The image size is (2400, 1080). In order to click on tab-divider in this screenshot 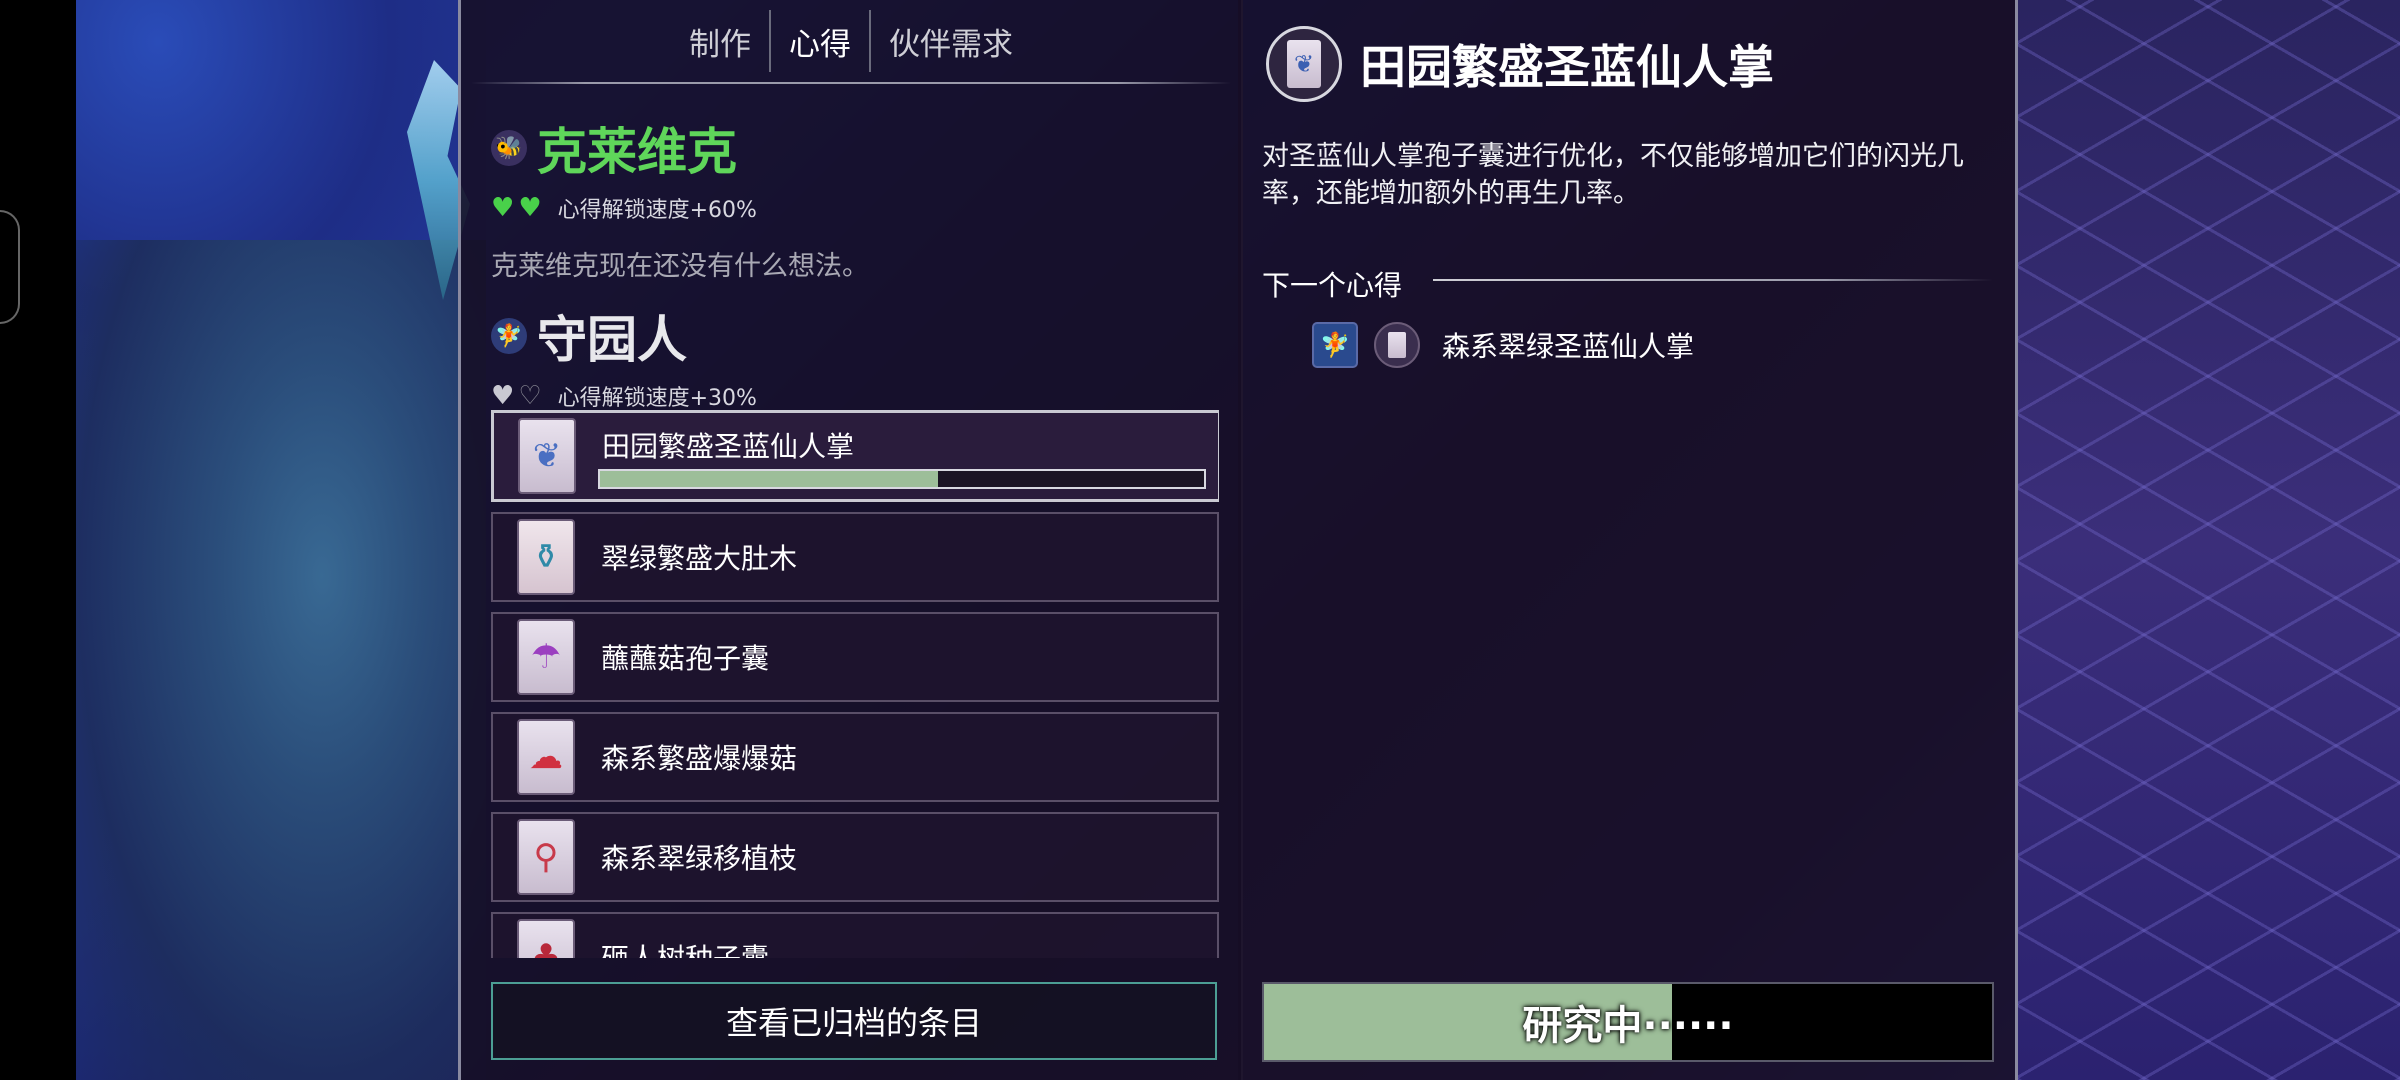, I will do `click(851, 83)`.